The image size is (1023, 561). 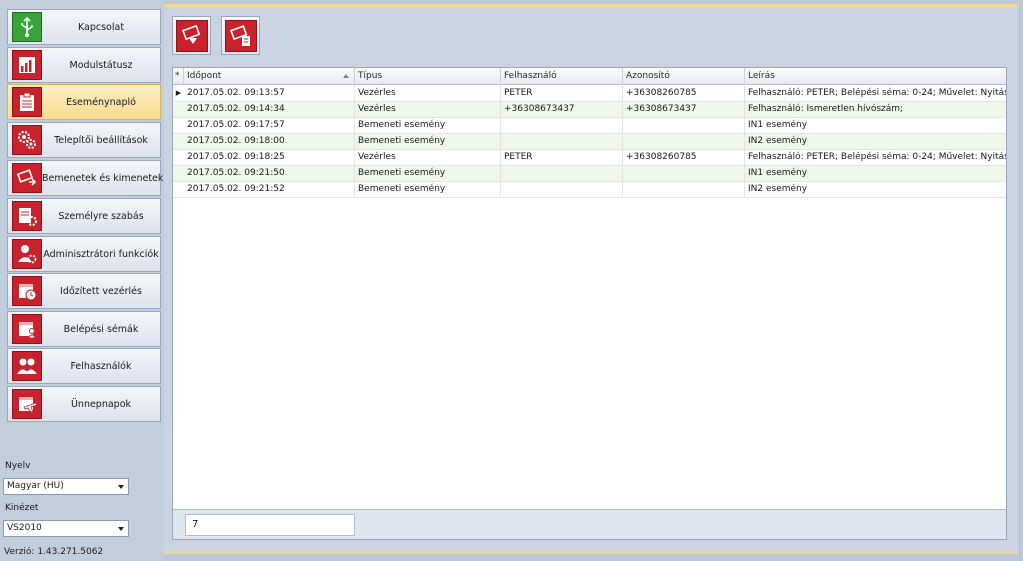 I want to click on cell-time: 2017.05.02. 09:17:57, so click(x=269, y=126).